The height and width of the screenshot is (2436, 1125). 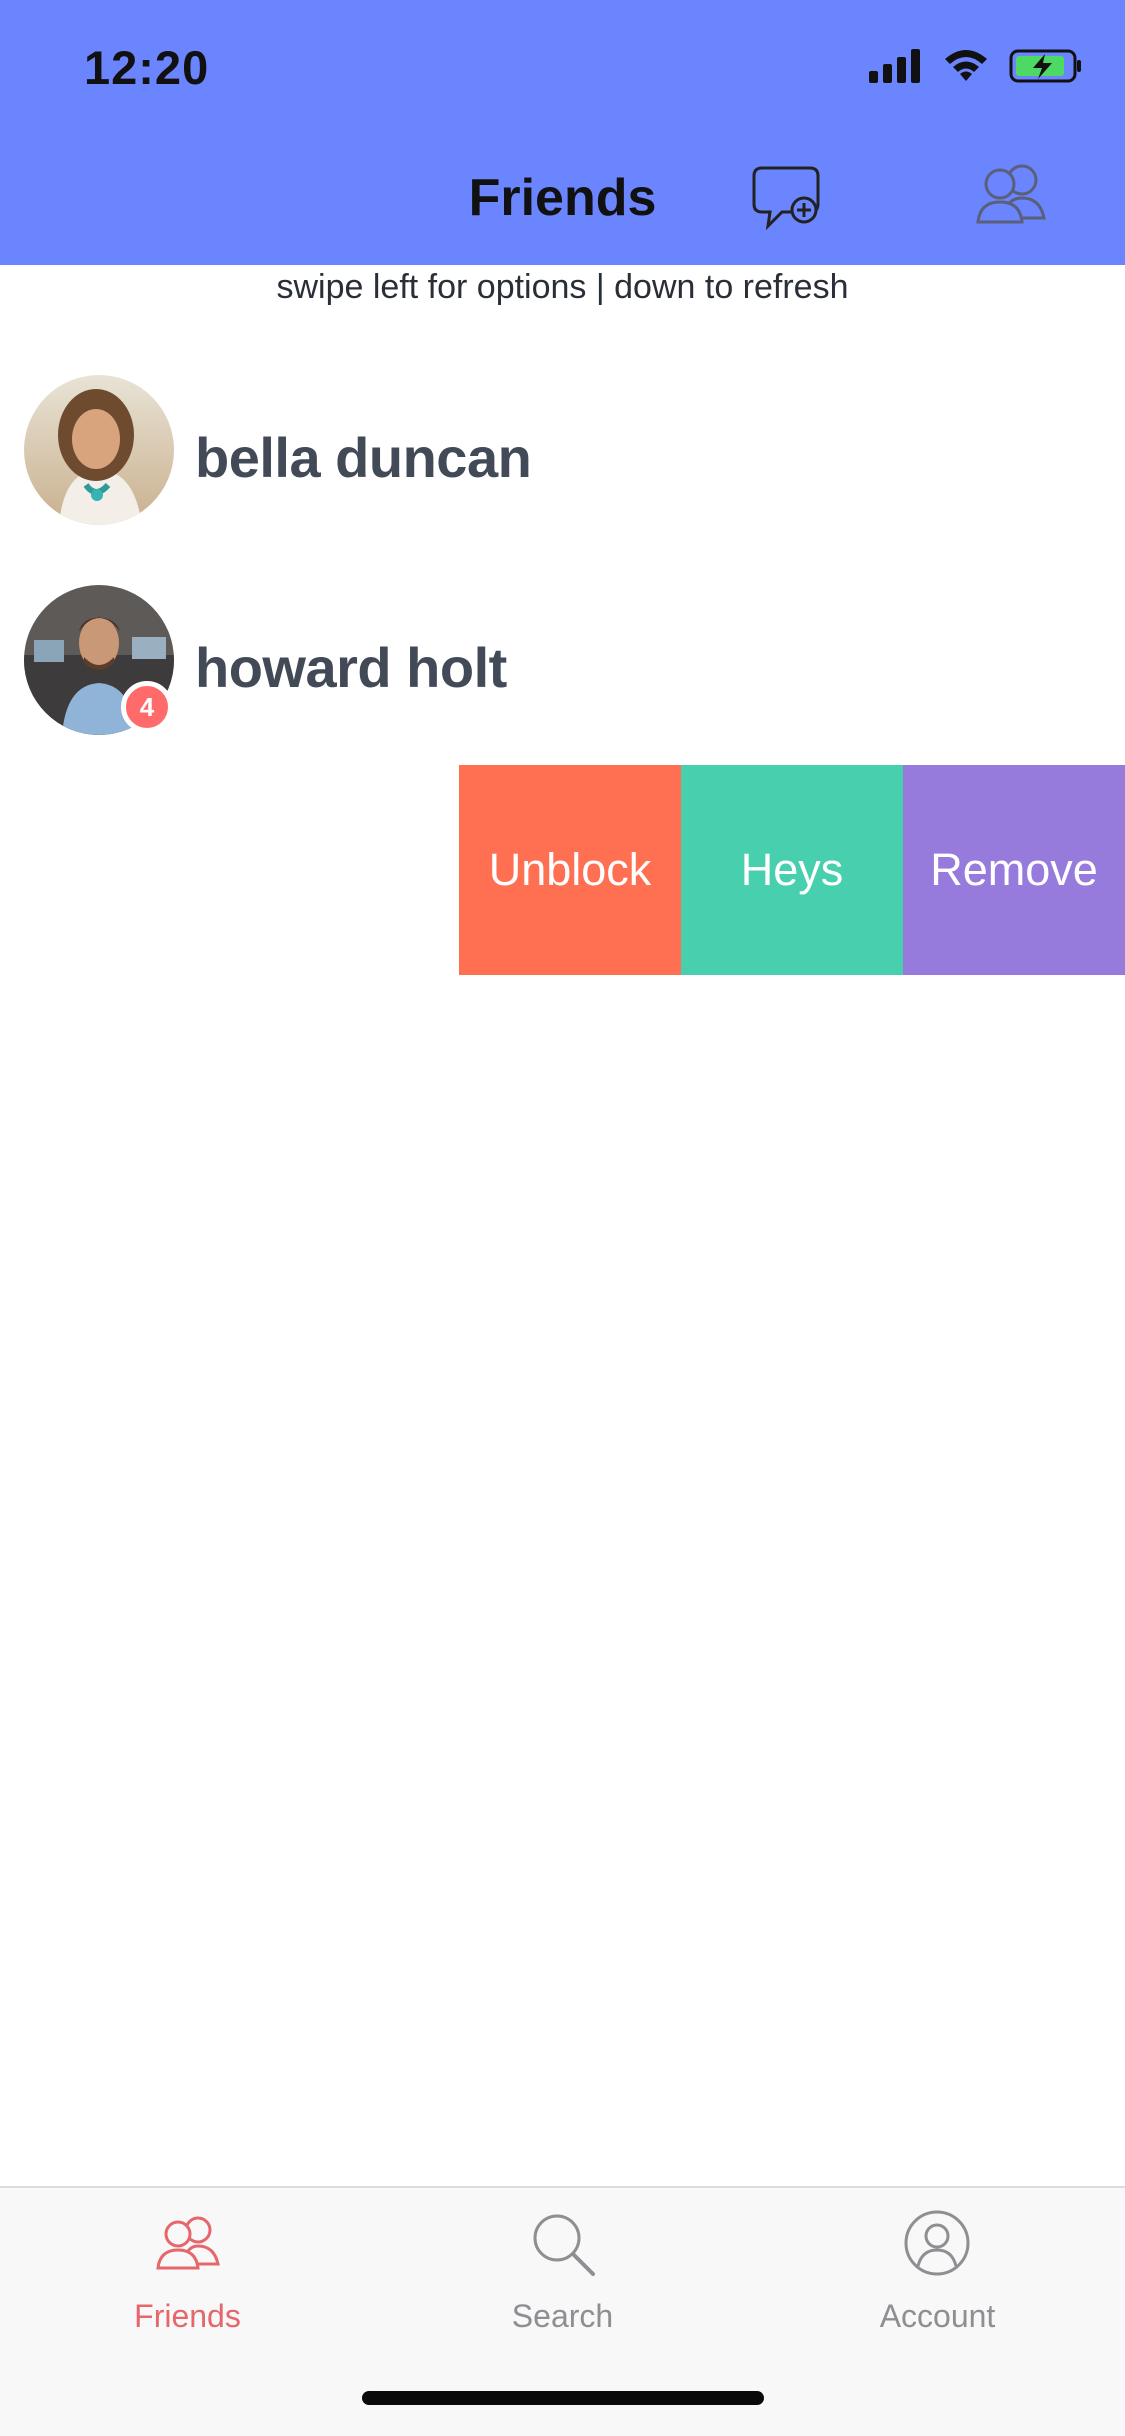 What do you see at coordinates (562, 2316) in the screenshot?
I see `tab-label: Search` at bounding box center [562, 2316].